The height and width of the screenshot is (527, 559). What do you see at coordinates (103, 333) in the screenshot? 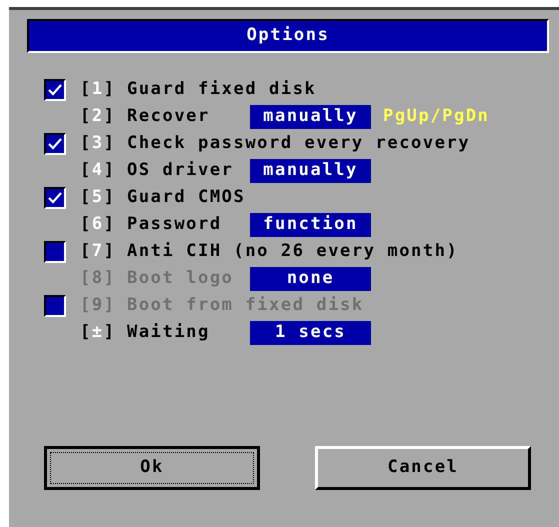
I see `option-key: [±]` at bounding box center [103, 333].